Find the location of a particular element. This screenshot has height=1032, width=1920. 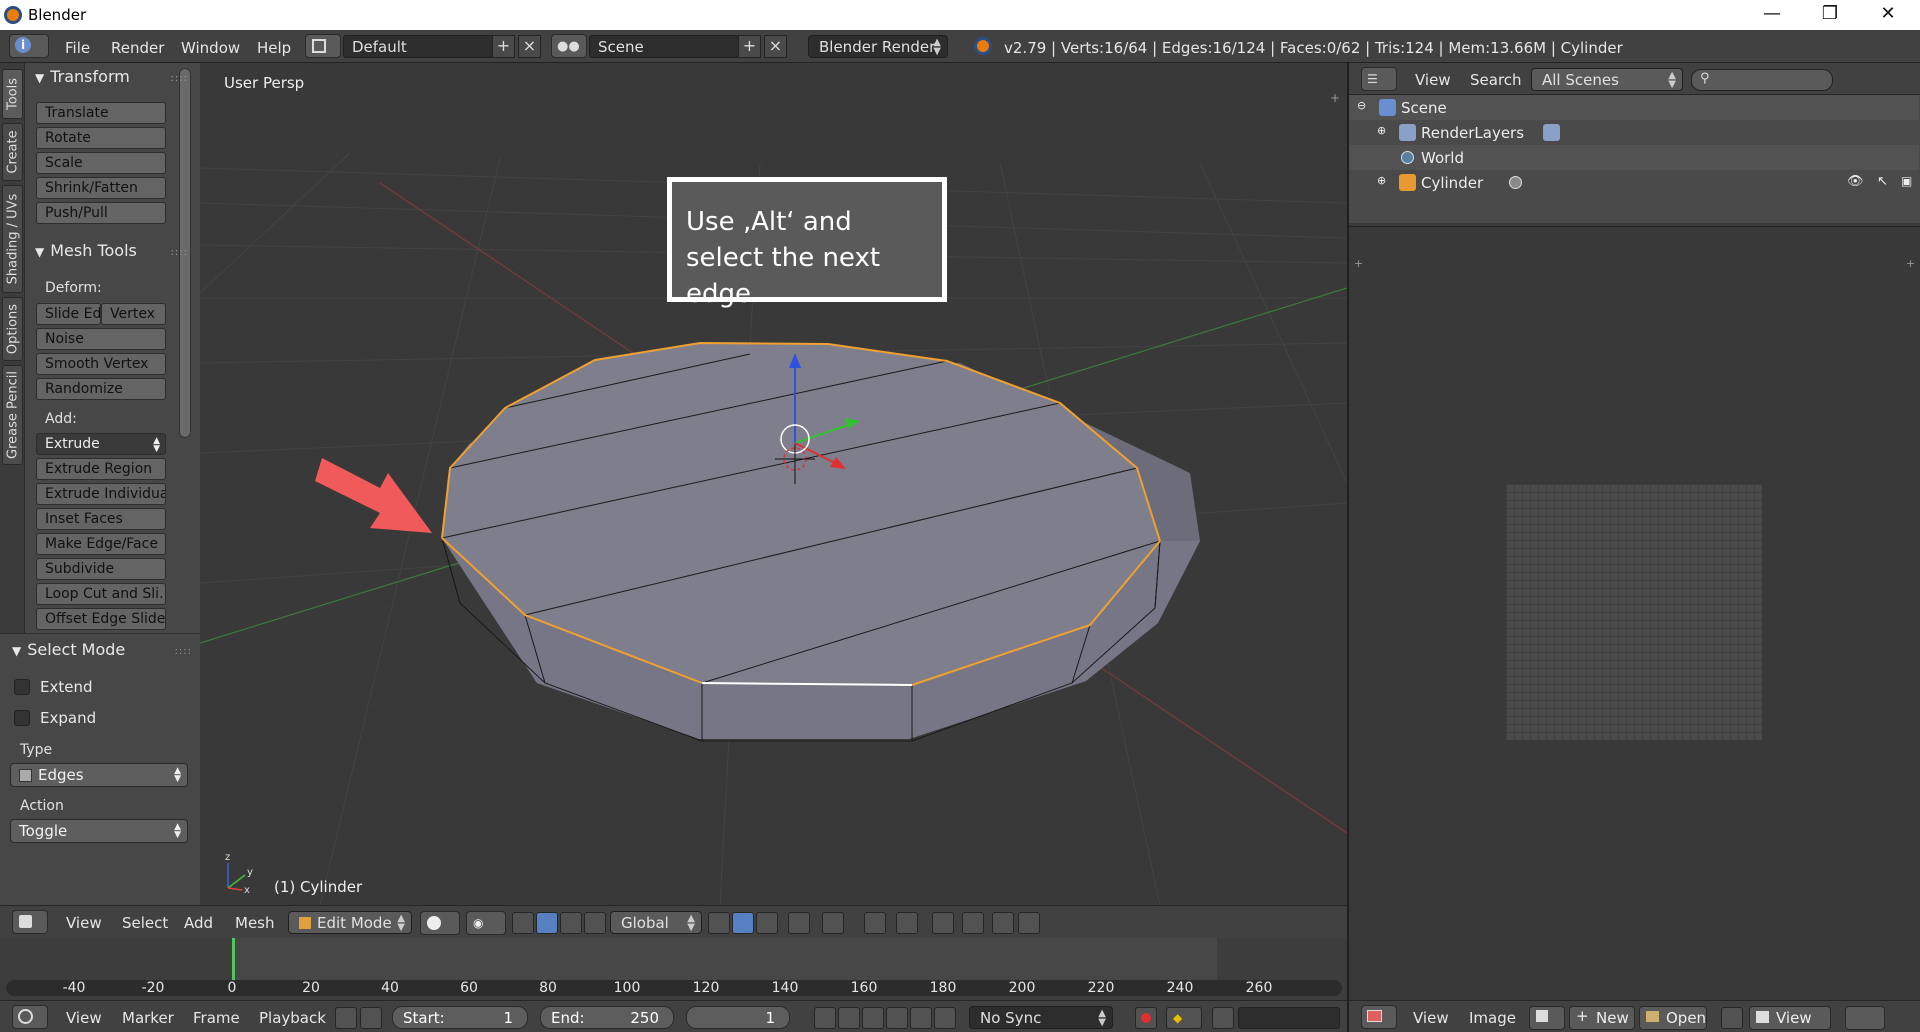

slide-vertex-button: Vertex is located at coordinates (133, 314).